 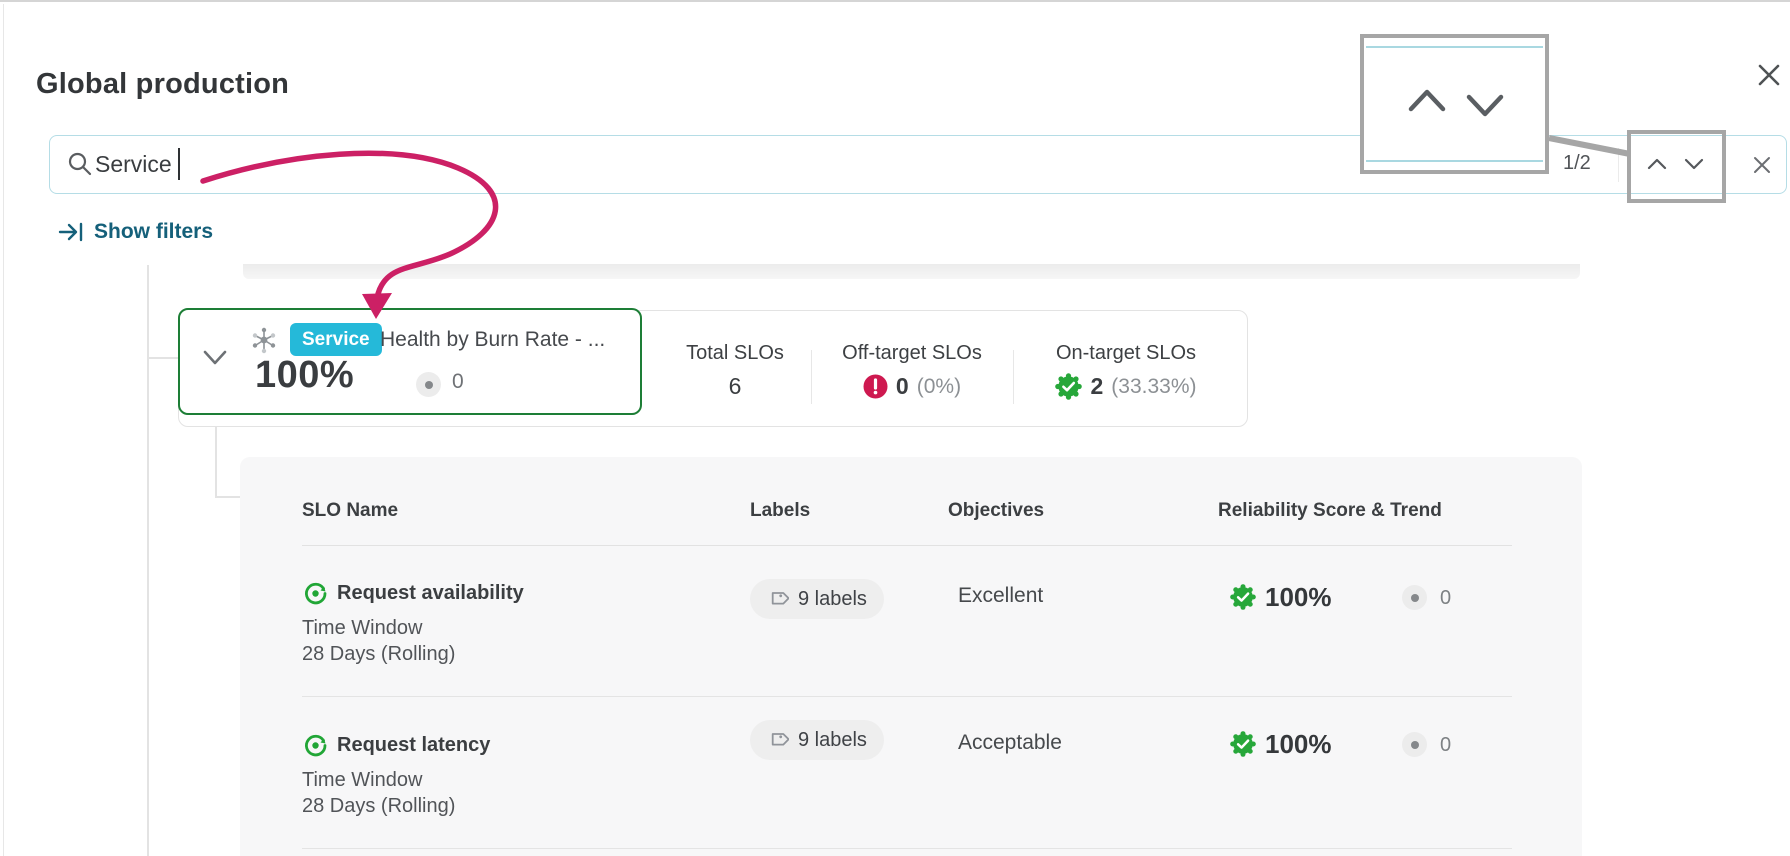 I want to click on search-match-highlight, so click(x=410, y=361).